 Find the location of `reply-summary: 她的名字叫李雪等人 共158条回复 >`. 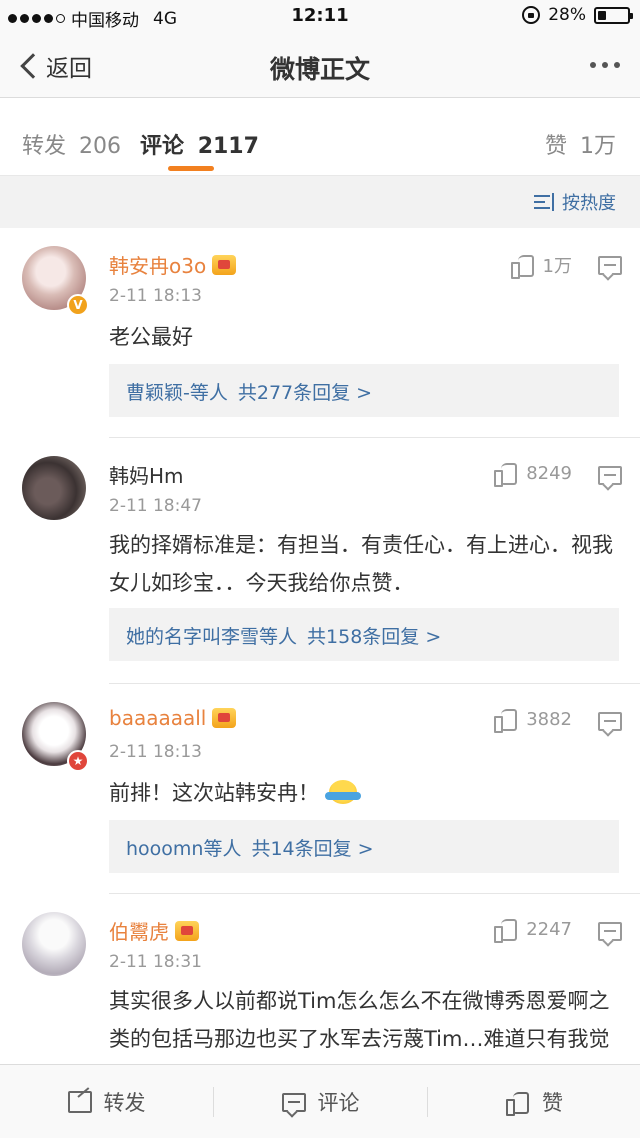

reply-summary: 她的名字叫李雪等人 共158条回复 > is located at coordinates (364, 634).